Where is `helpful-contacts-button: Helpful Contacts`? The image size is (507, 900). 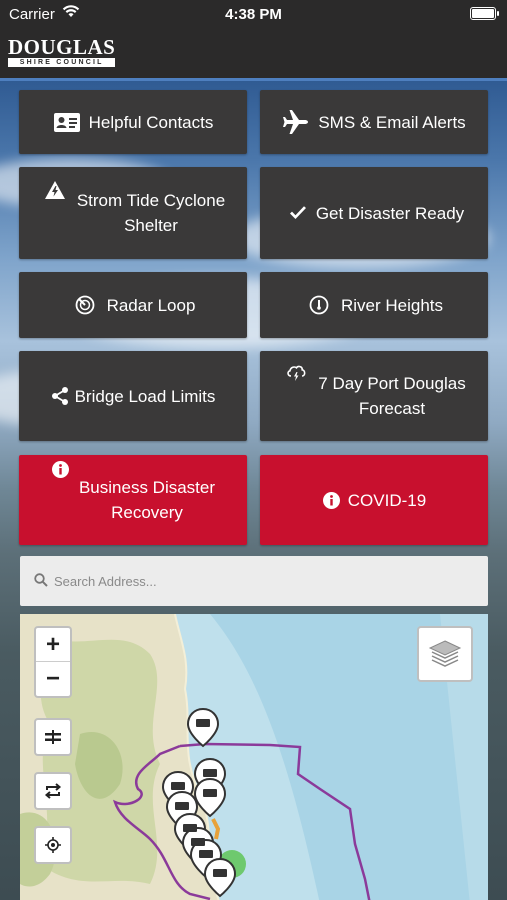 helpful-contacts-button: Helpful Contacts is located at coordinates (133, 122).